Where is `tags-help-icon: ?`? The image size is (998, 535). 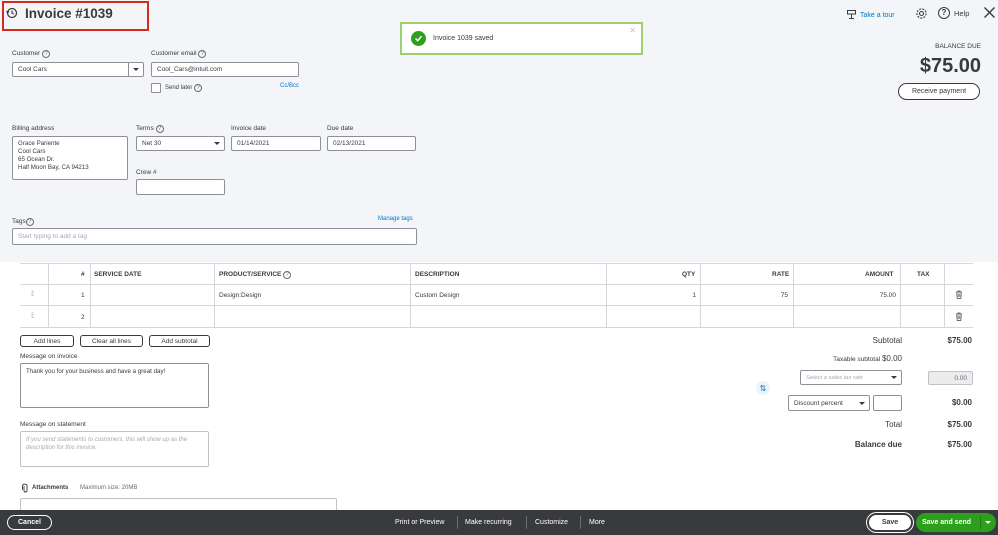
tags-help-icon: ? is located at coordinates (29, 222).